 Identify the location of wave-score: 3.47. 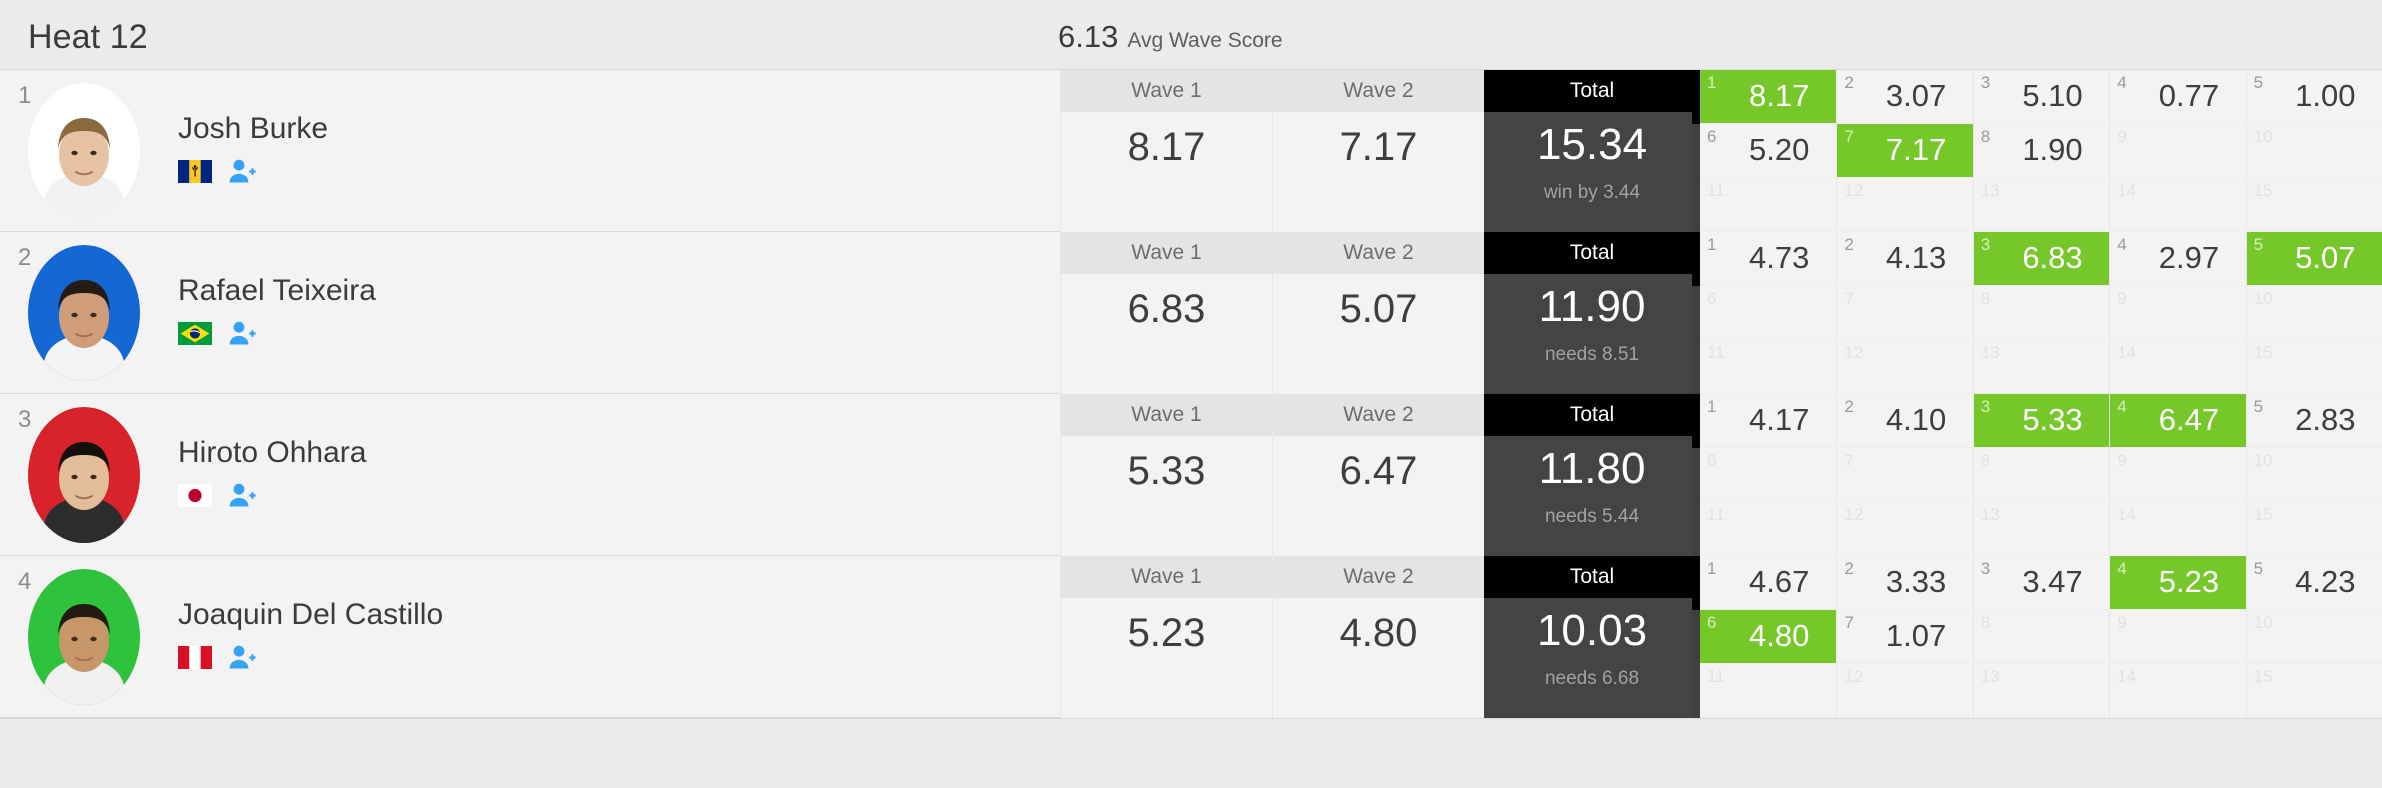
(2052, 581).